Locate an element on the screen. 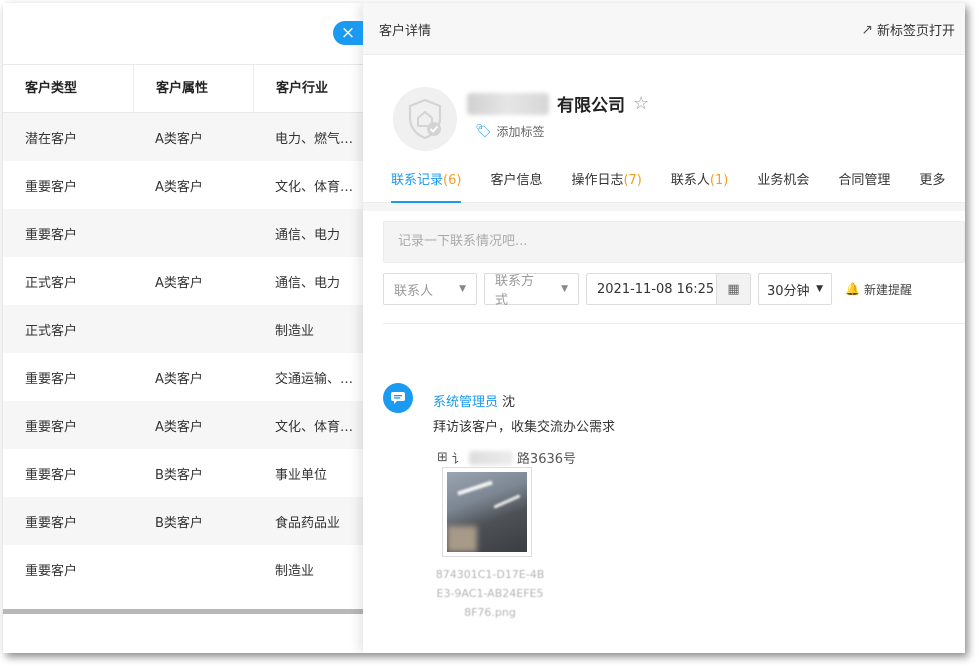  close-icon: × is located at coordinates (348, 33).